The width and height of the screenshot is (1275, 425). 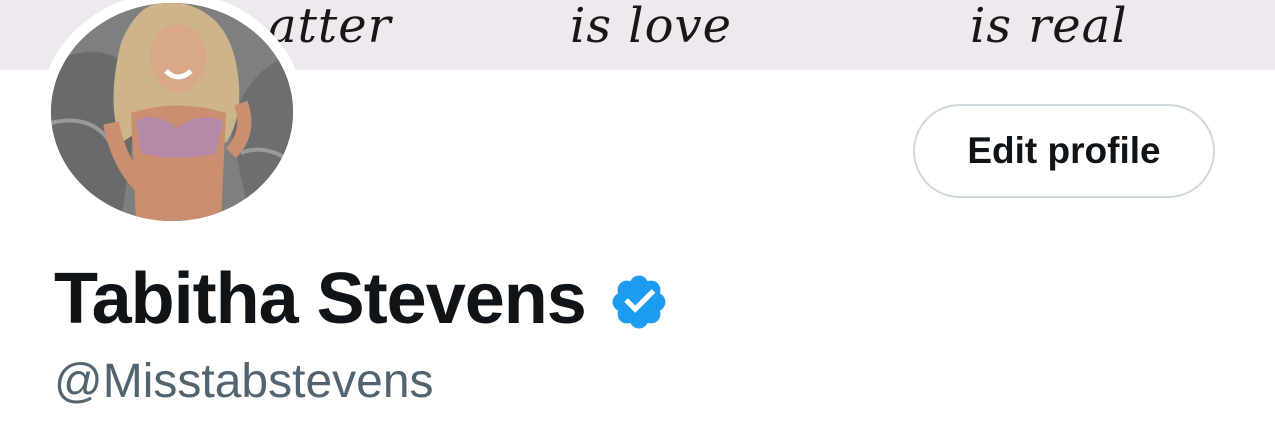 I want to click on profile-photo, so click(x=172, y=112).